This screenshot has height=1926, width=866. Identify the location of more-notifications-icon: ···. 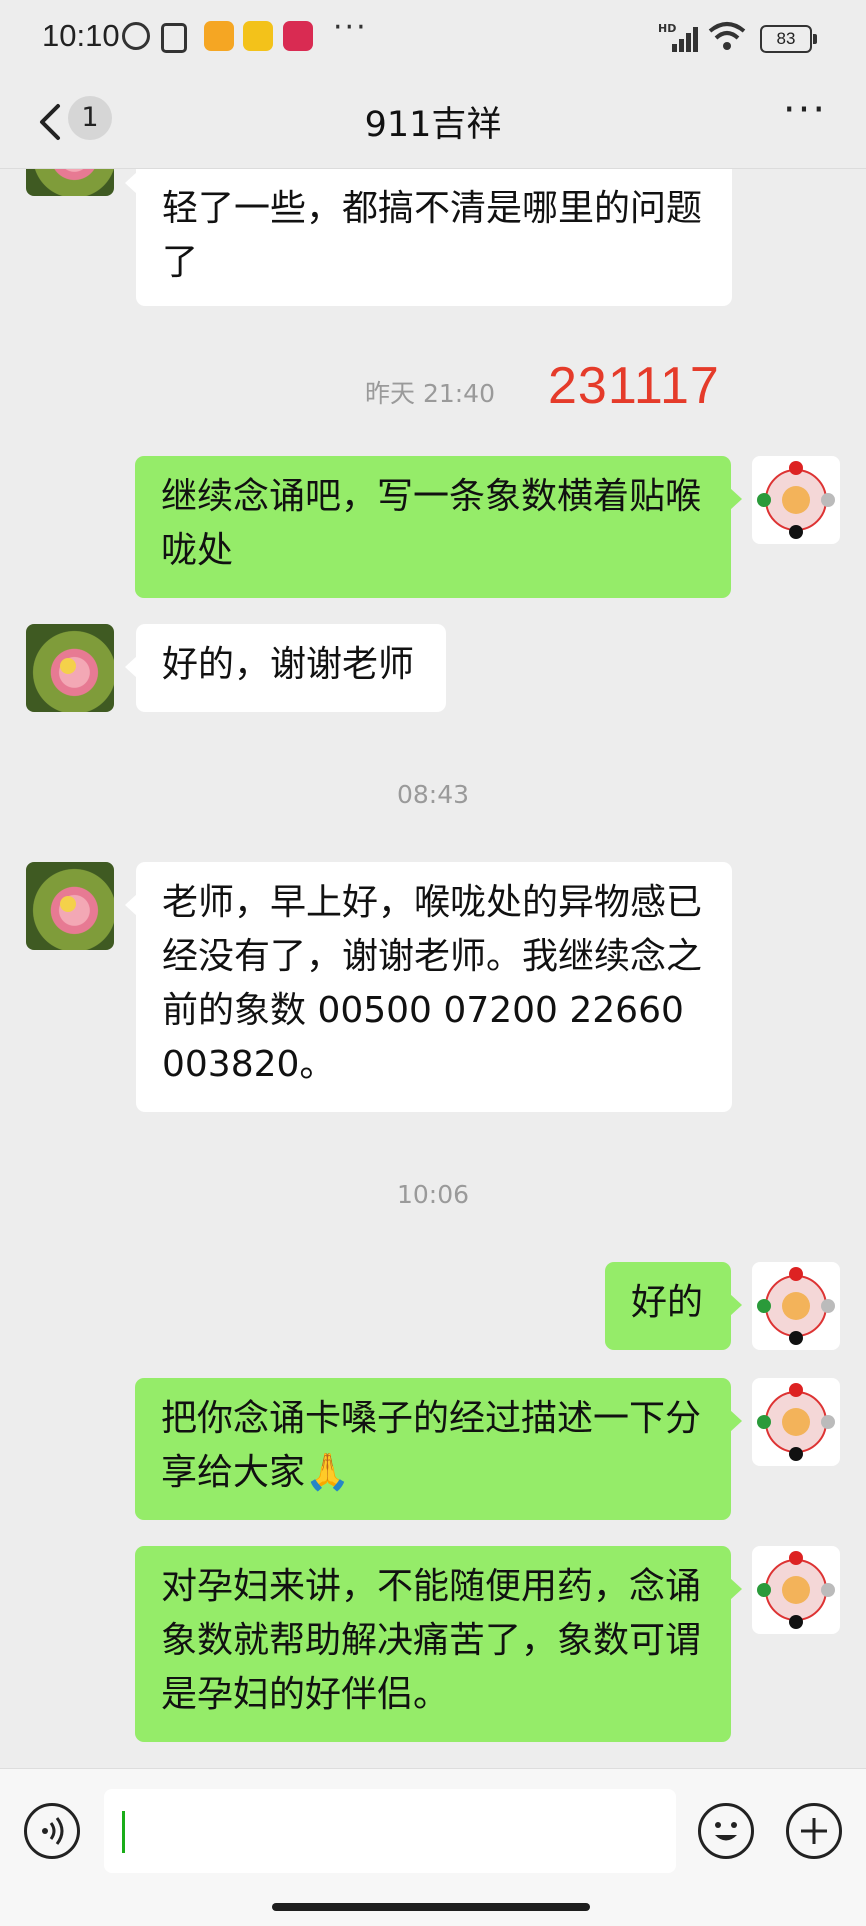
(350, 27).